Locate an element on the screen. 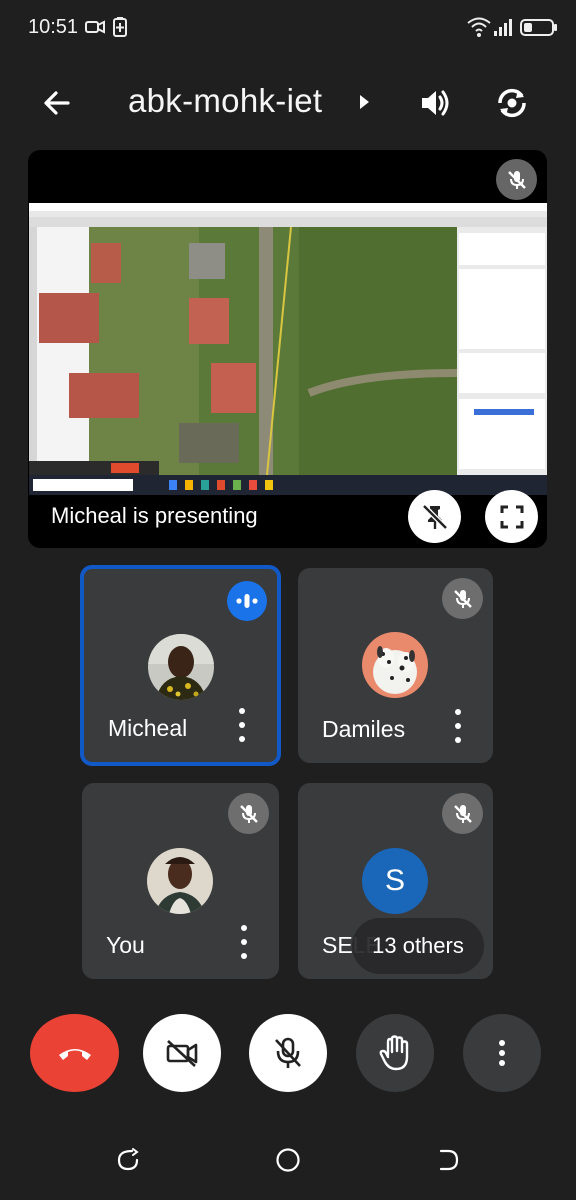 The height and width of the screenshot is (1200, 576). raise-hand-icon is located at coordinates (394, 1053).